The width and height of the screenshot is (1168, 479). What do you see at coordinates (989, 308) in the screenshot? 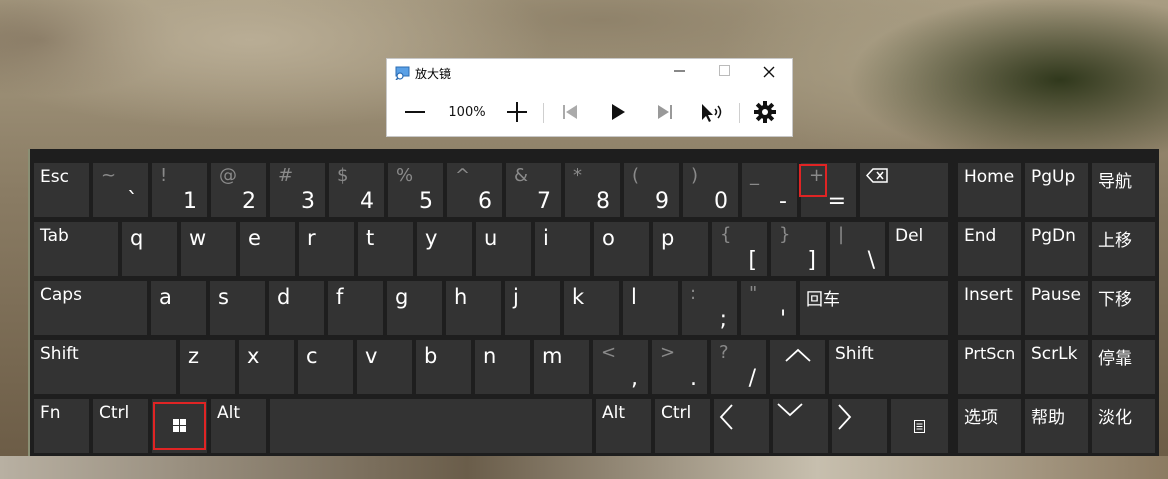
I see `key-insert: Insert` at bounding box center [989, 308].